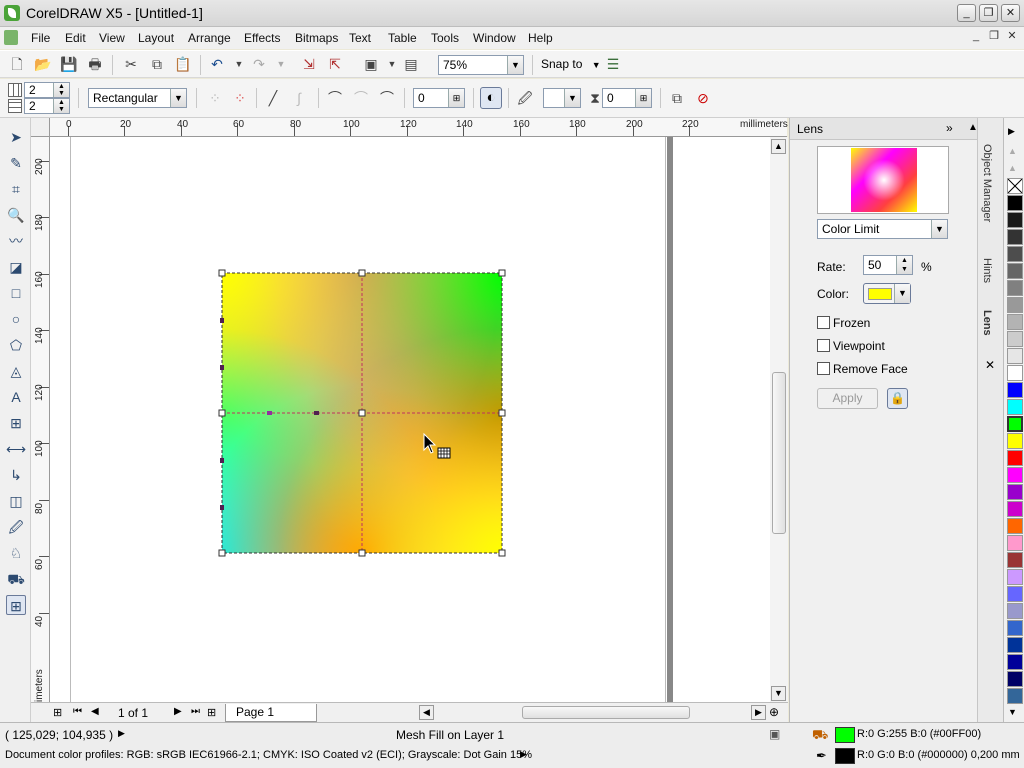 Image resolution: width=1024 pixels, height=768 pixels. I want to click on first-page-icon: ⏮, so click(77, 711).